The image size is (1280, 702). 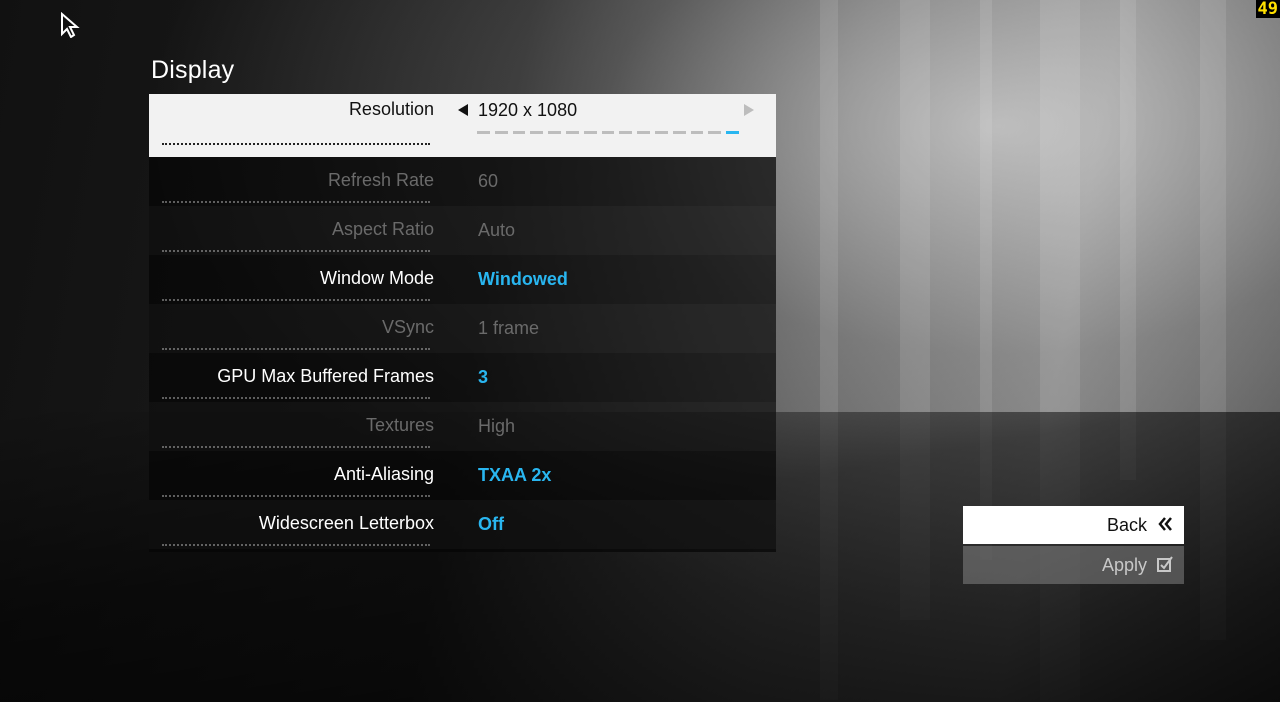 I want to click on setting-value: Windowed, so click(x=523, y=279).